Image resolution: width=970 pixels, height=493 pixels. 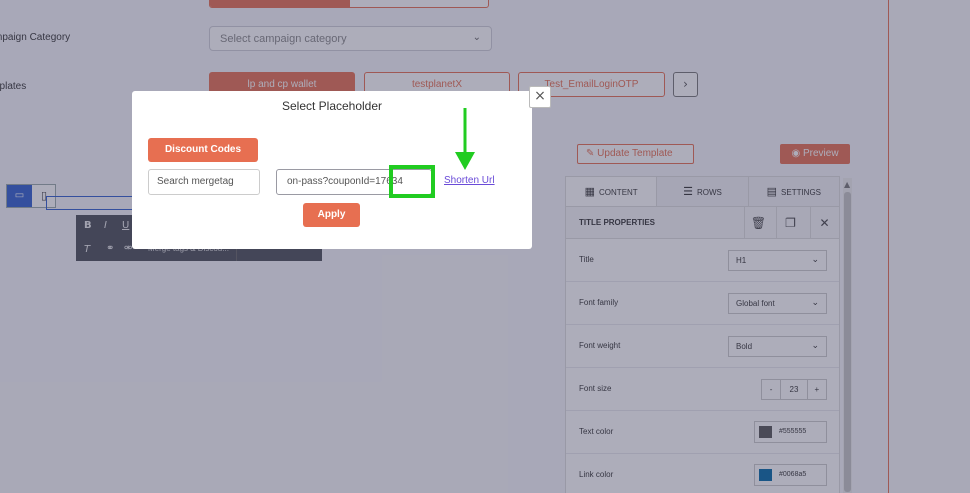 I want to click on annotation-down-arrow-icon, so click(x=465, y=139).